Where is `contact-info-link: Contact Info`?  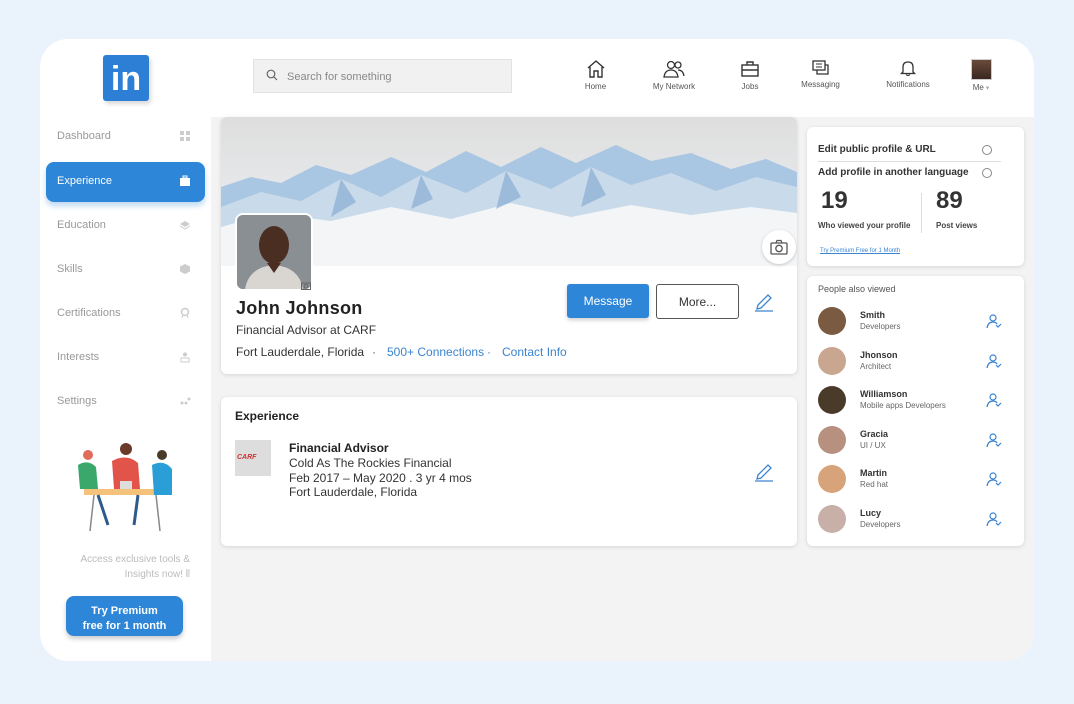
contact-info-link: Contact Info is located at coordinates (534, 352).